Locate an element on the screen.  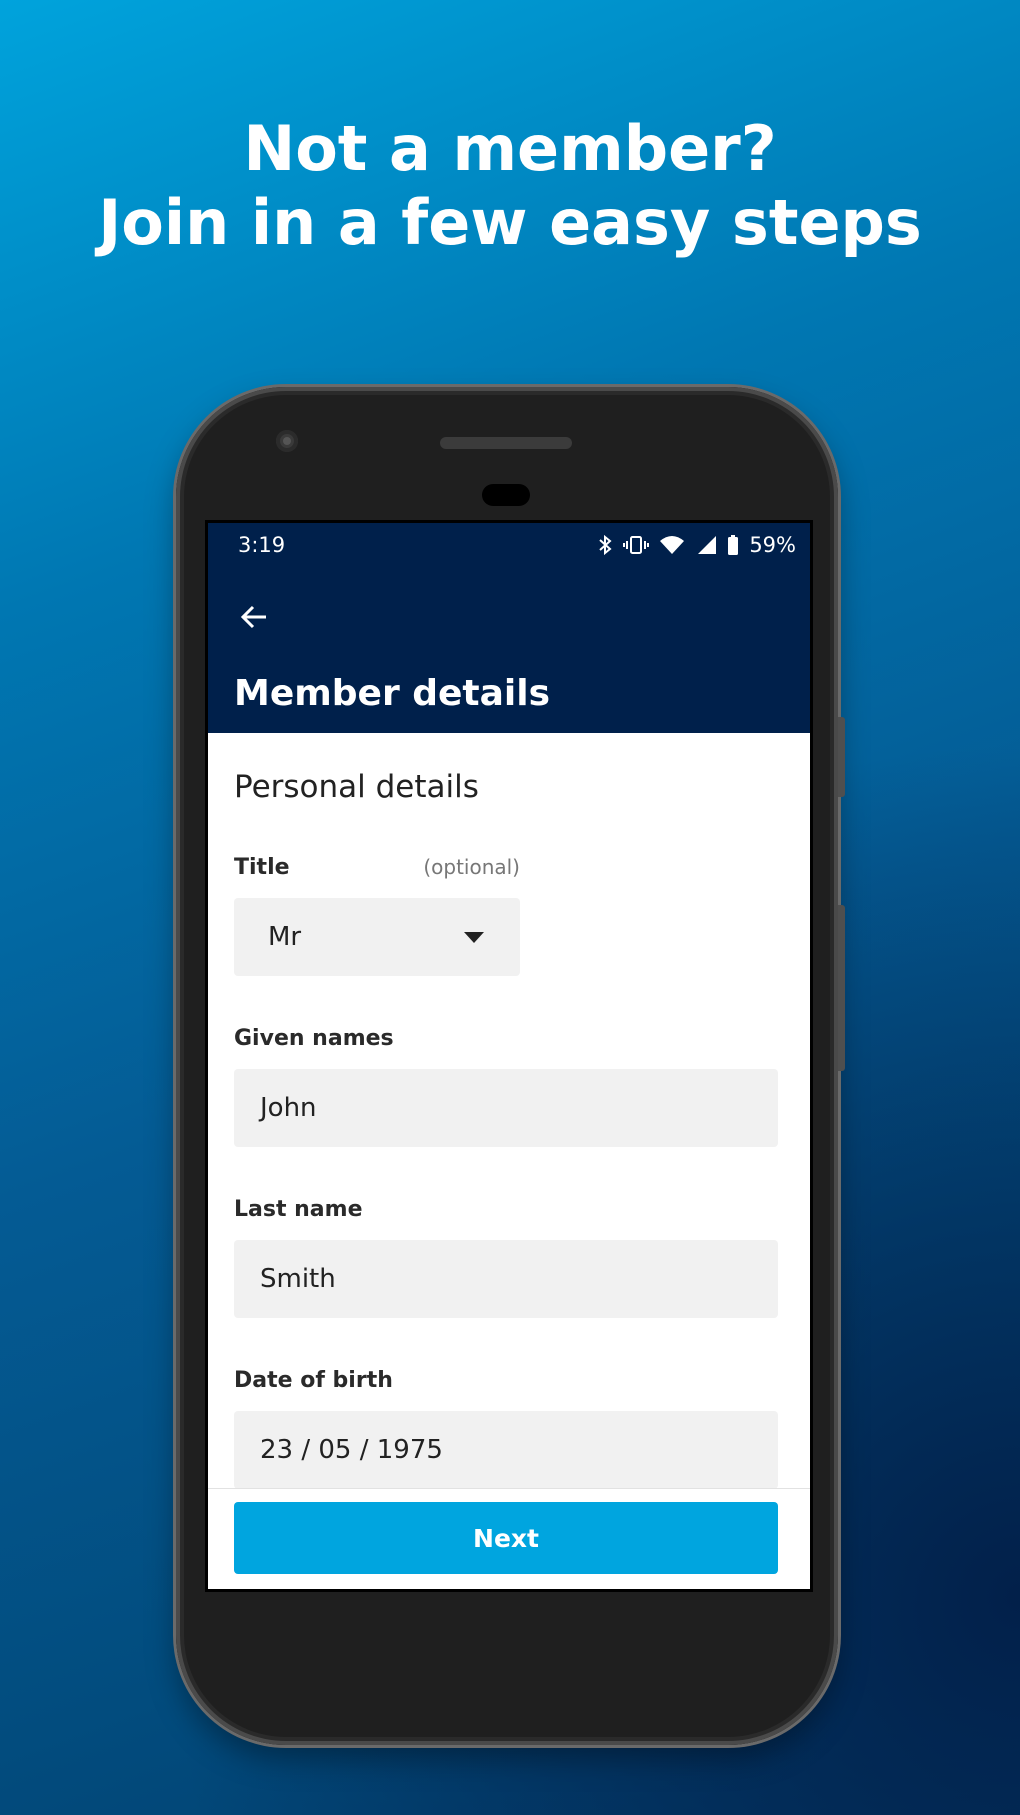
promo-headline-line1: Not a member? is located at coordinates (510, 148).